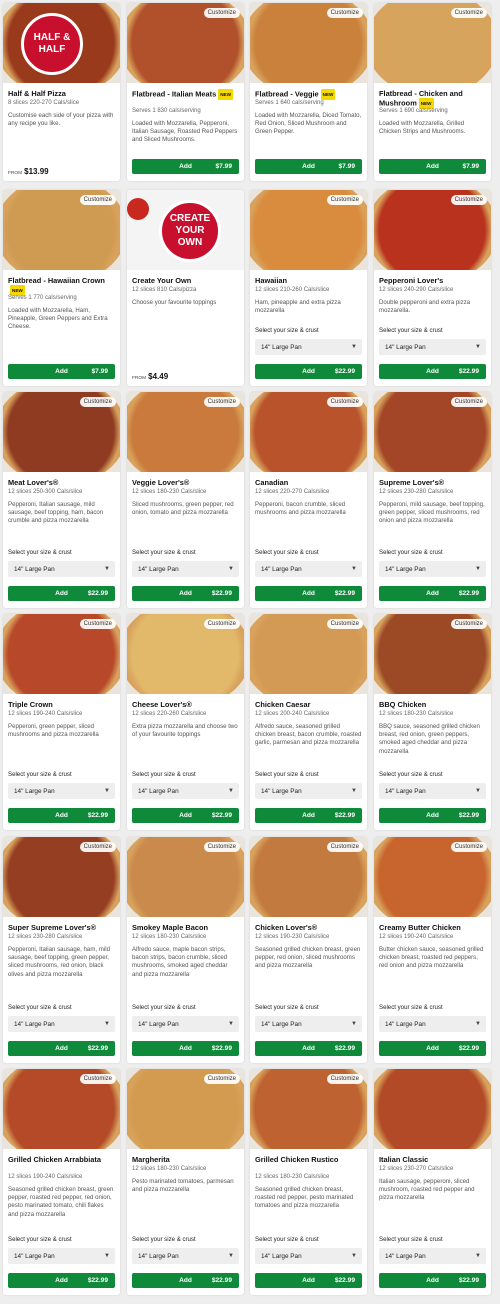 This screenshot has height=1304, width=500. What do you see at coordinates (309, 280) in the screenshot?
I see `product-title: Hawaiian` at bounding box center [309, 280].